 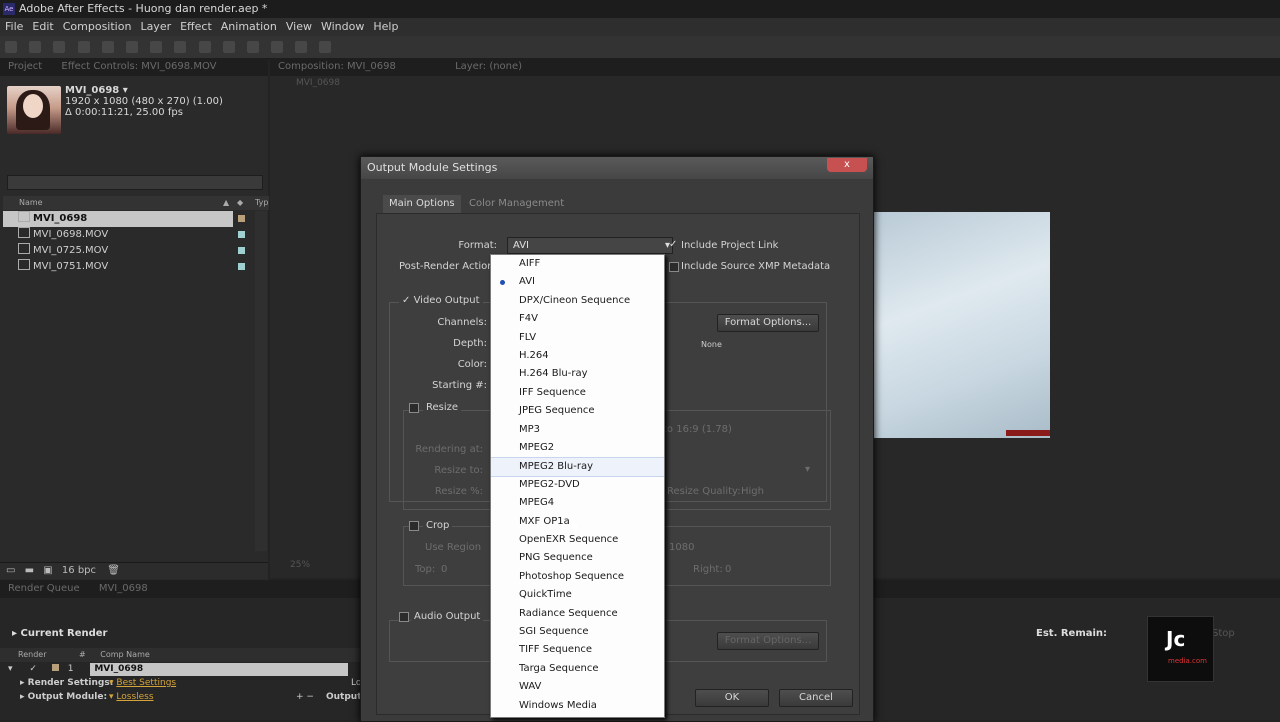 What do you see at coordinates (11, 47) in the screenshot?
I see `selection-tool-icon` at bounding box center [11, 47].